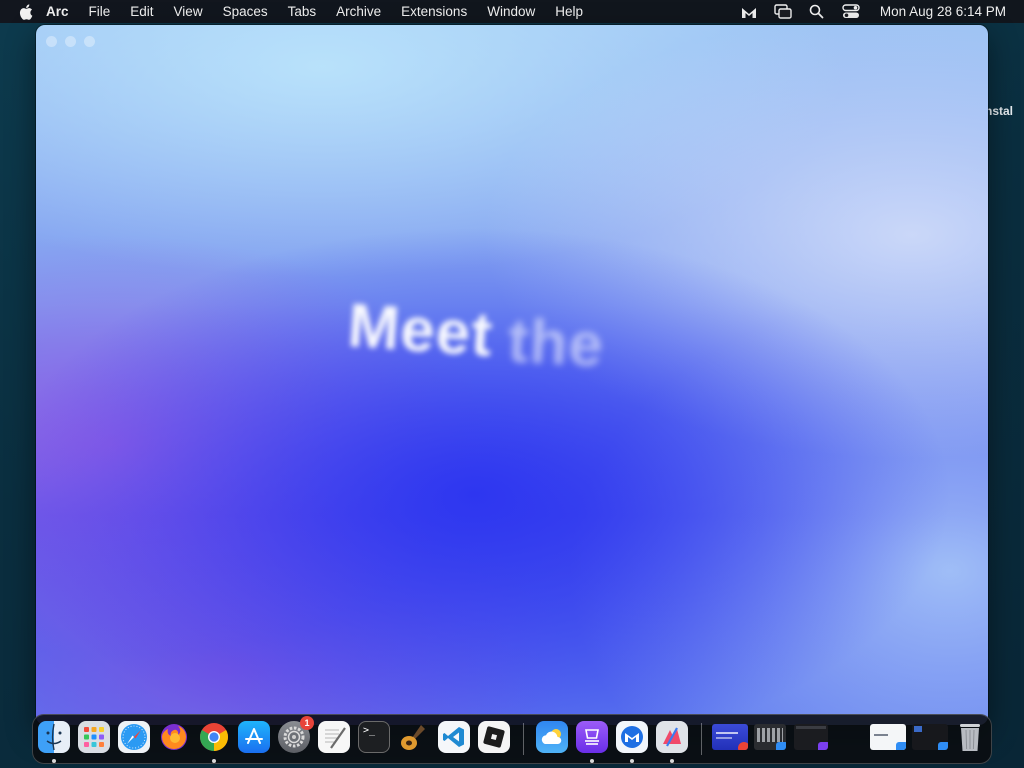 The height and width of the screenshot is (768, 1024). Describe the element at coordinates (743, 746) in the screenshot. I see `chrome-badge-icon` at that location.